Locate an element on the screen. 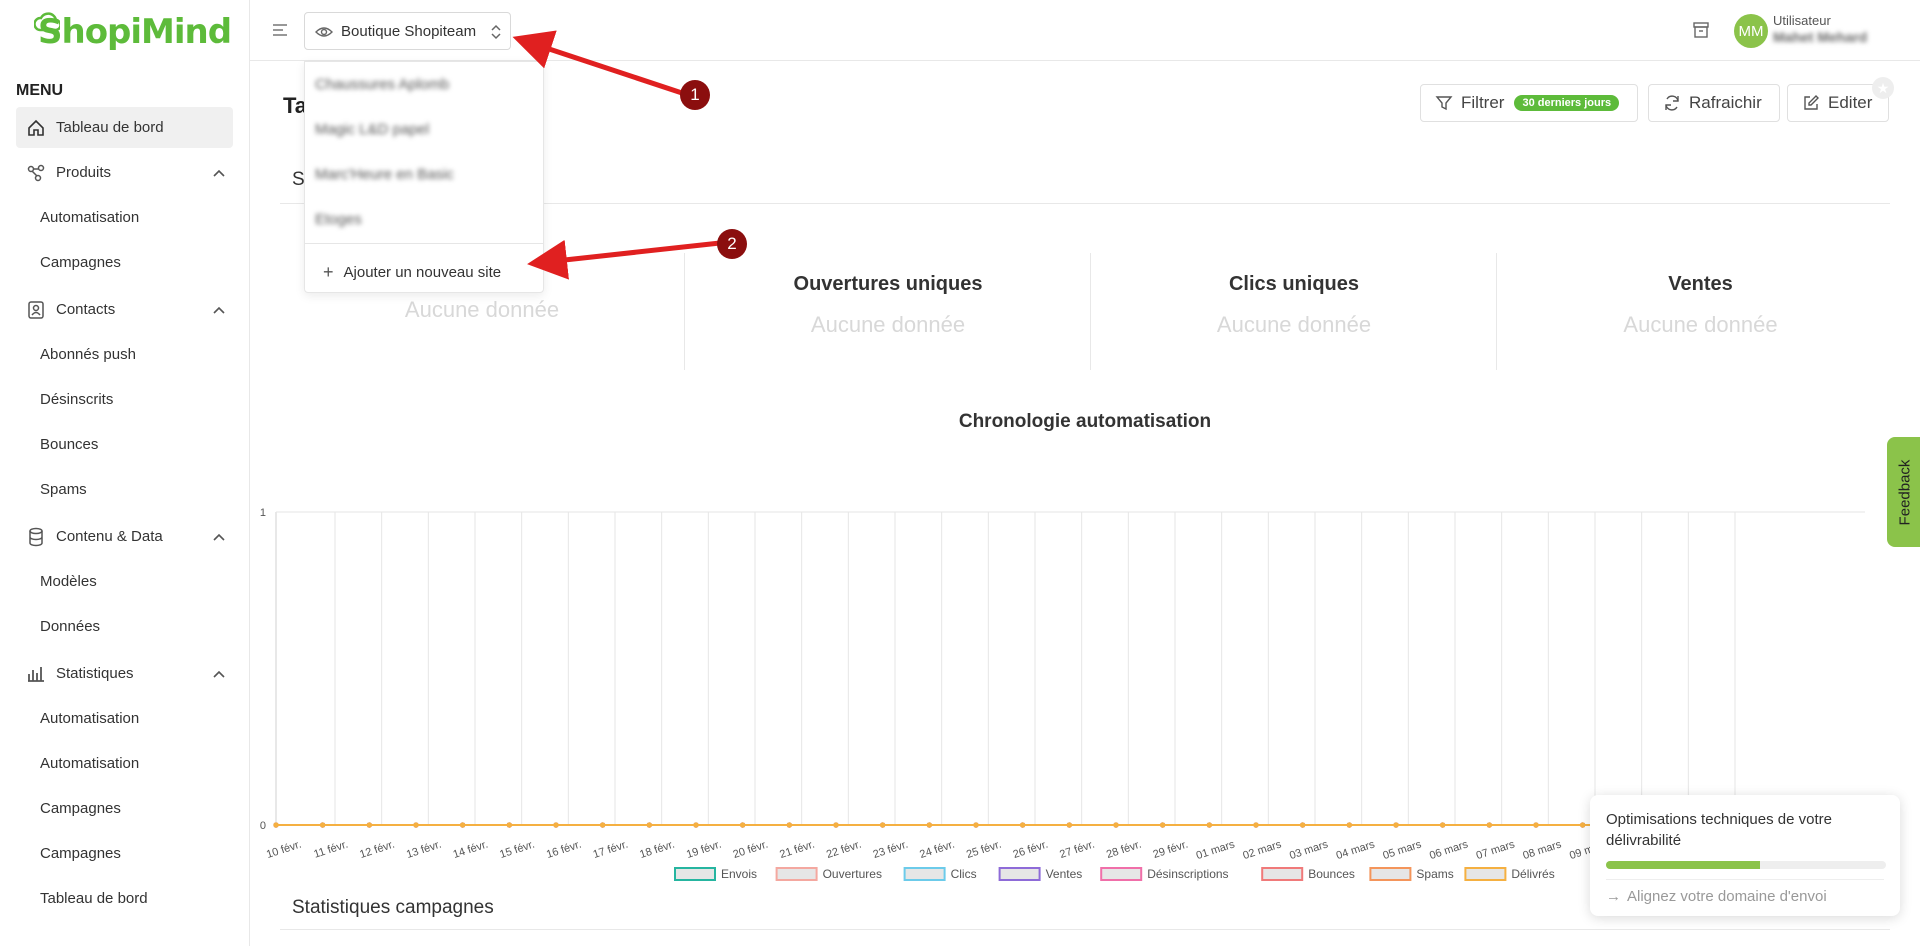 The height and width of the screenshot is (946, 1920). sidebar-item-label: Désinscrits is located at coordinates (77, 399).